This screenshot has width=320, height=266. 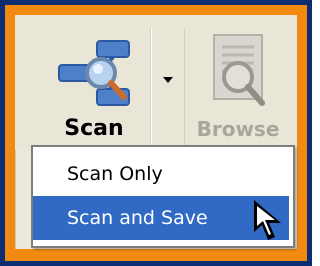 What do you see at coordinates (238, 72) in the screenshot?
I see `document-magnifier-icon` at bounding box center [238, 72].